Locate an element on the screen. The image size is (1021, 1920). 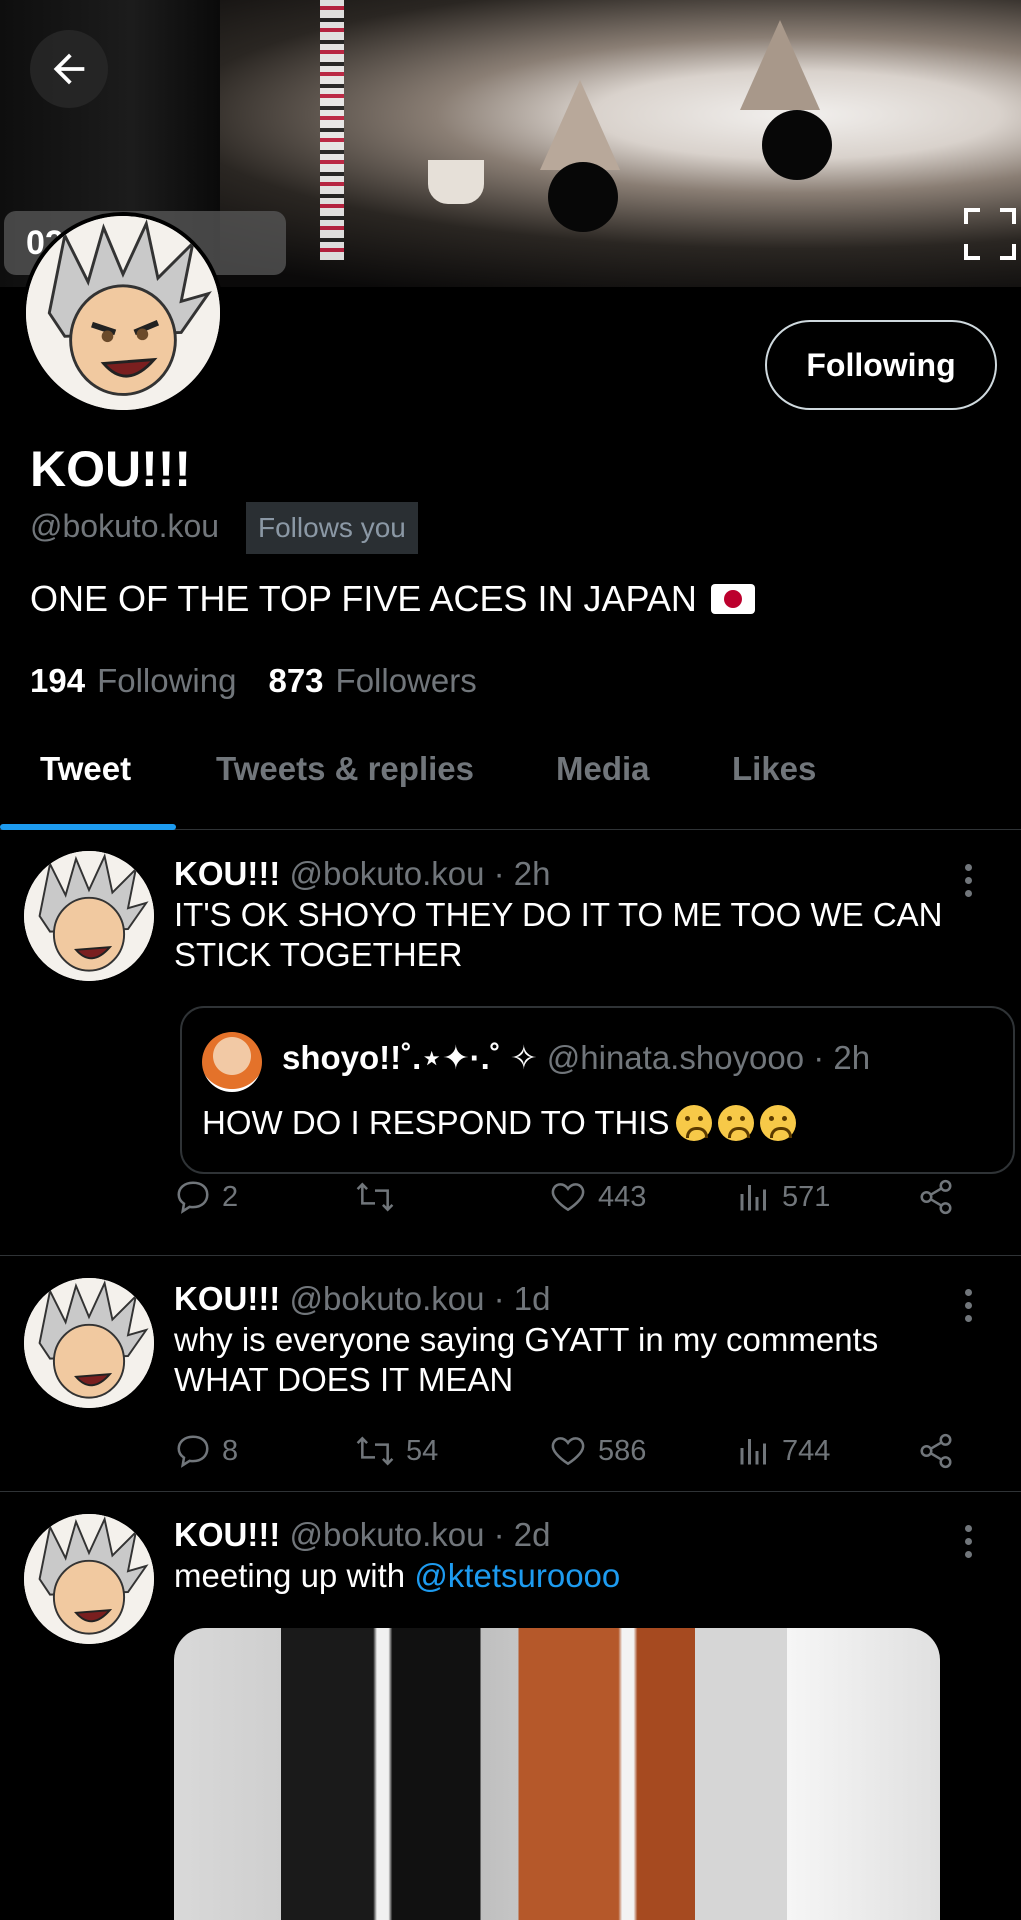
following-stat: 194 Following is located at coordinates (133, 681).